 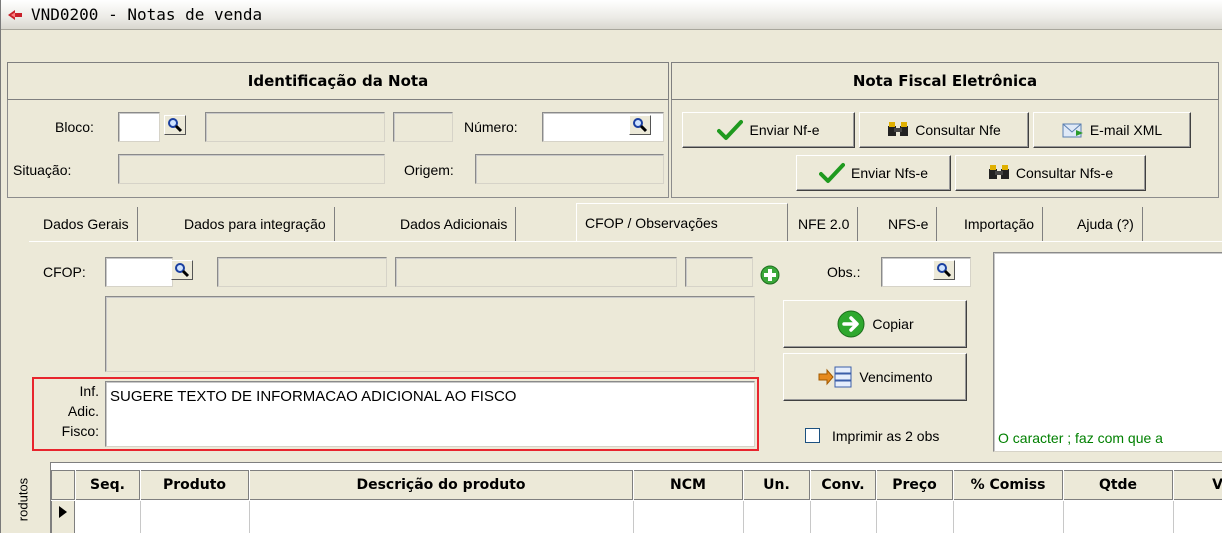 What do you see at coordinates (491, 127) in the screenshot?
I see `numero-label: Número:` at bounding box center [491, 127].